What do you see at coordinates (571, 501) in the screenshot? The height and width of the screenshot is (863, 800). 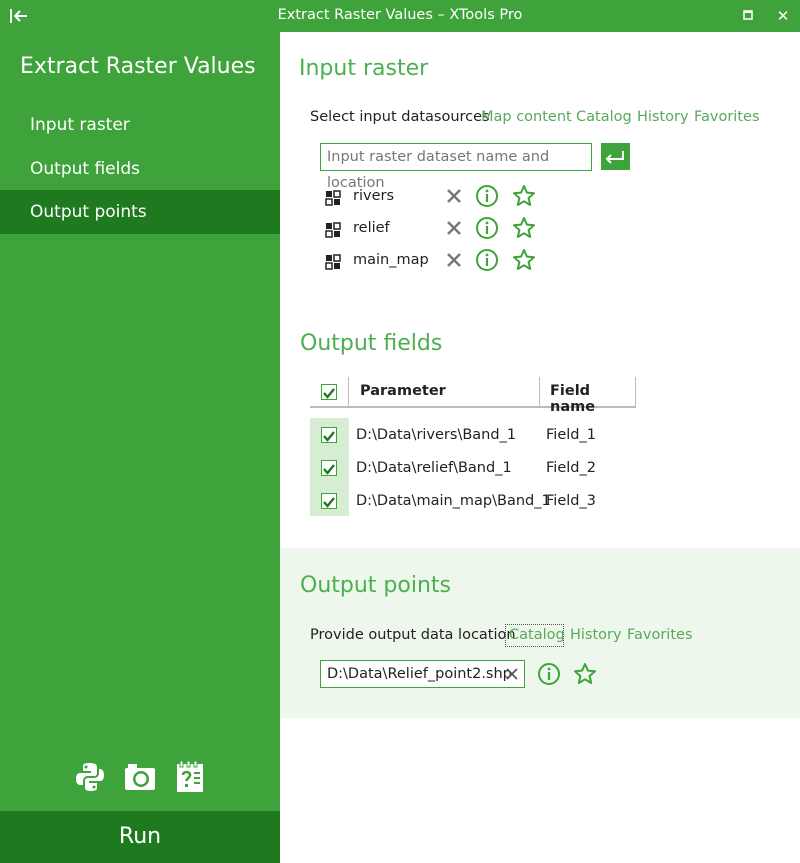 I see `cell-field-name: Field_3` at bounding box center [571, 501].